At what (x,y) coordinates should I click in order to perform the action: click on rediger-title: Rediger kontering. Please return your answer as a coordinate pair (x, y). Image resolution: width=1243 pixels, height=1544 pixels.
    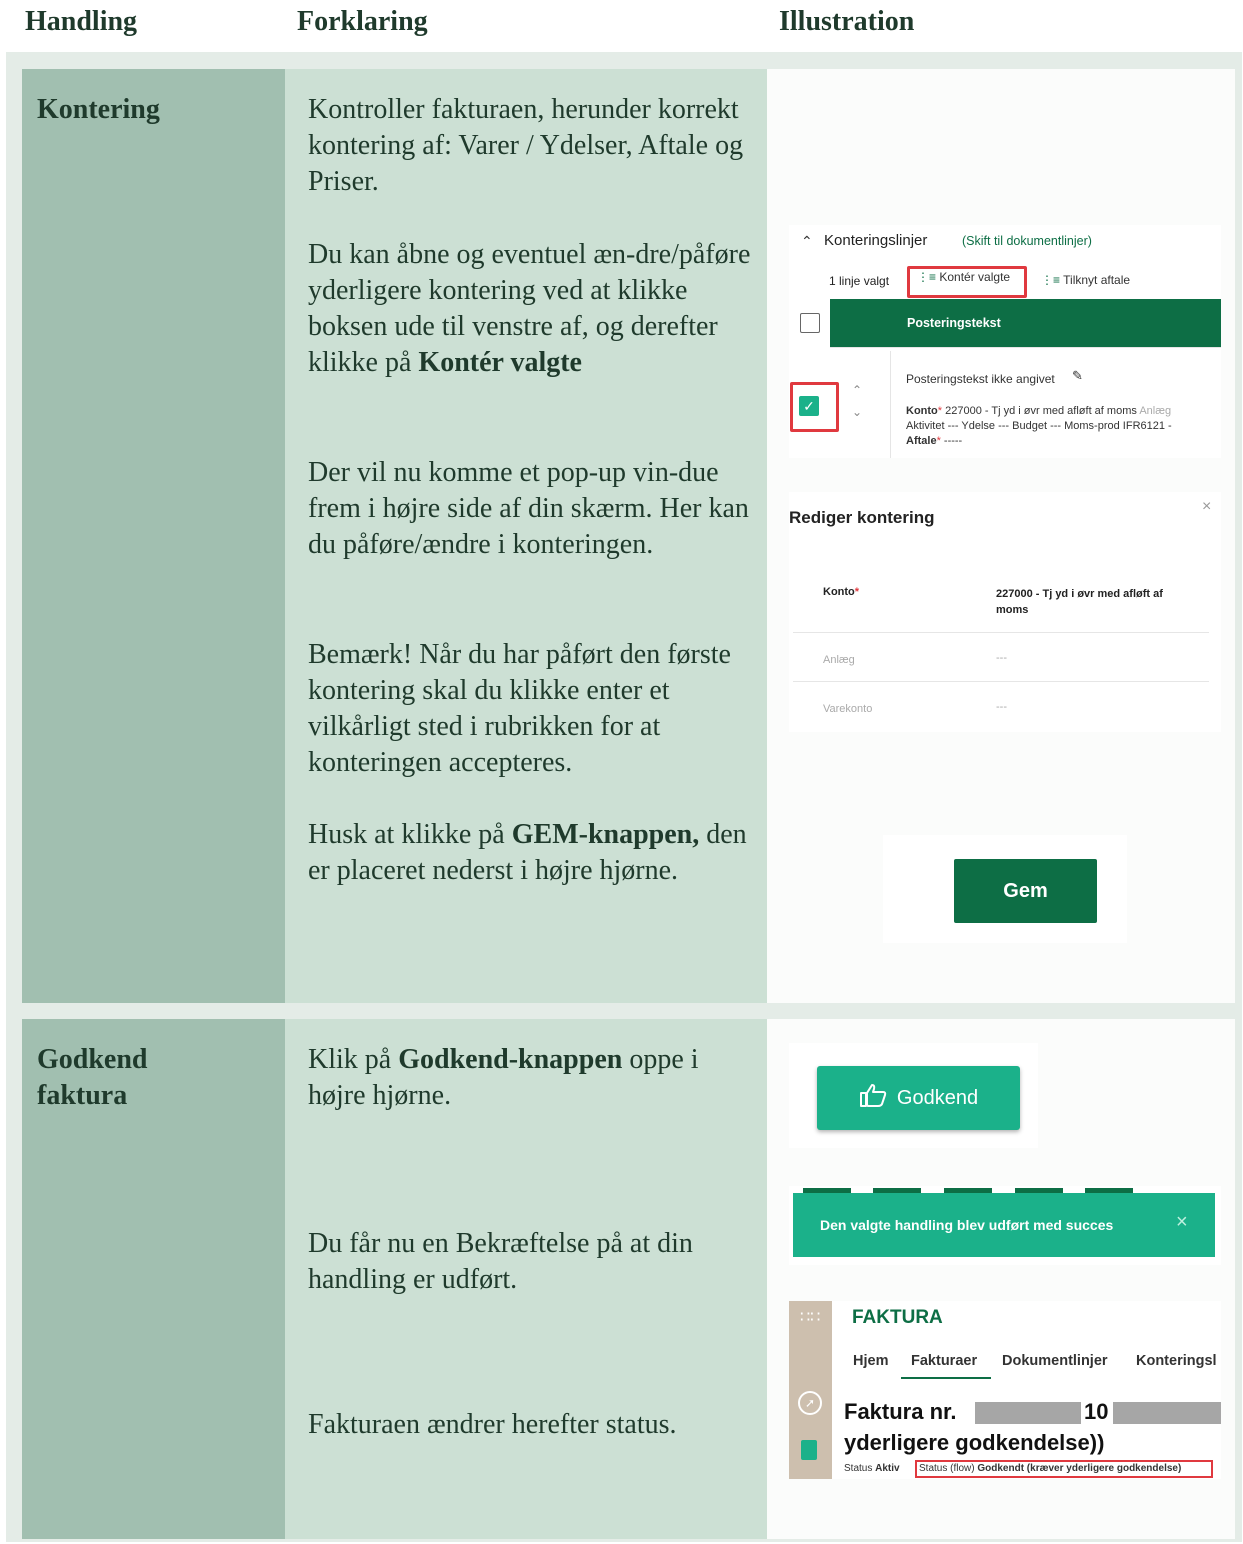
    Looking at the image, I should click on (862, 517).